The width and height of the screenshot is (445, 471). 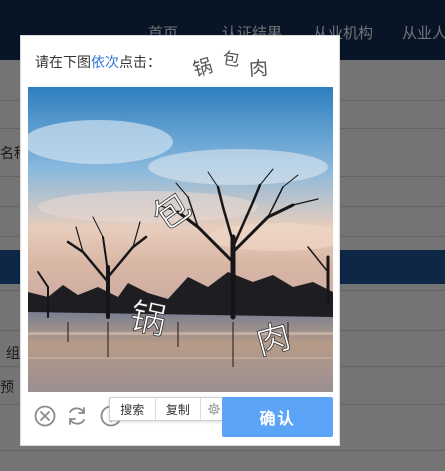 I want to click on close-icon, so click(x=45, y=416).